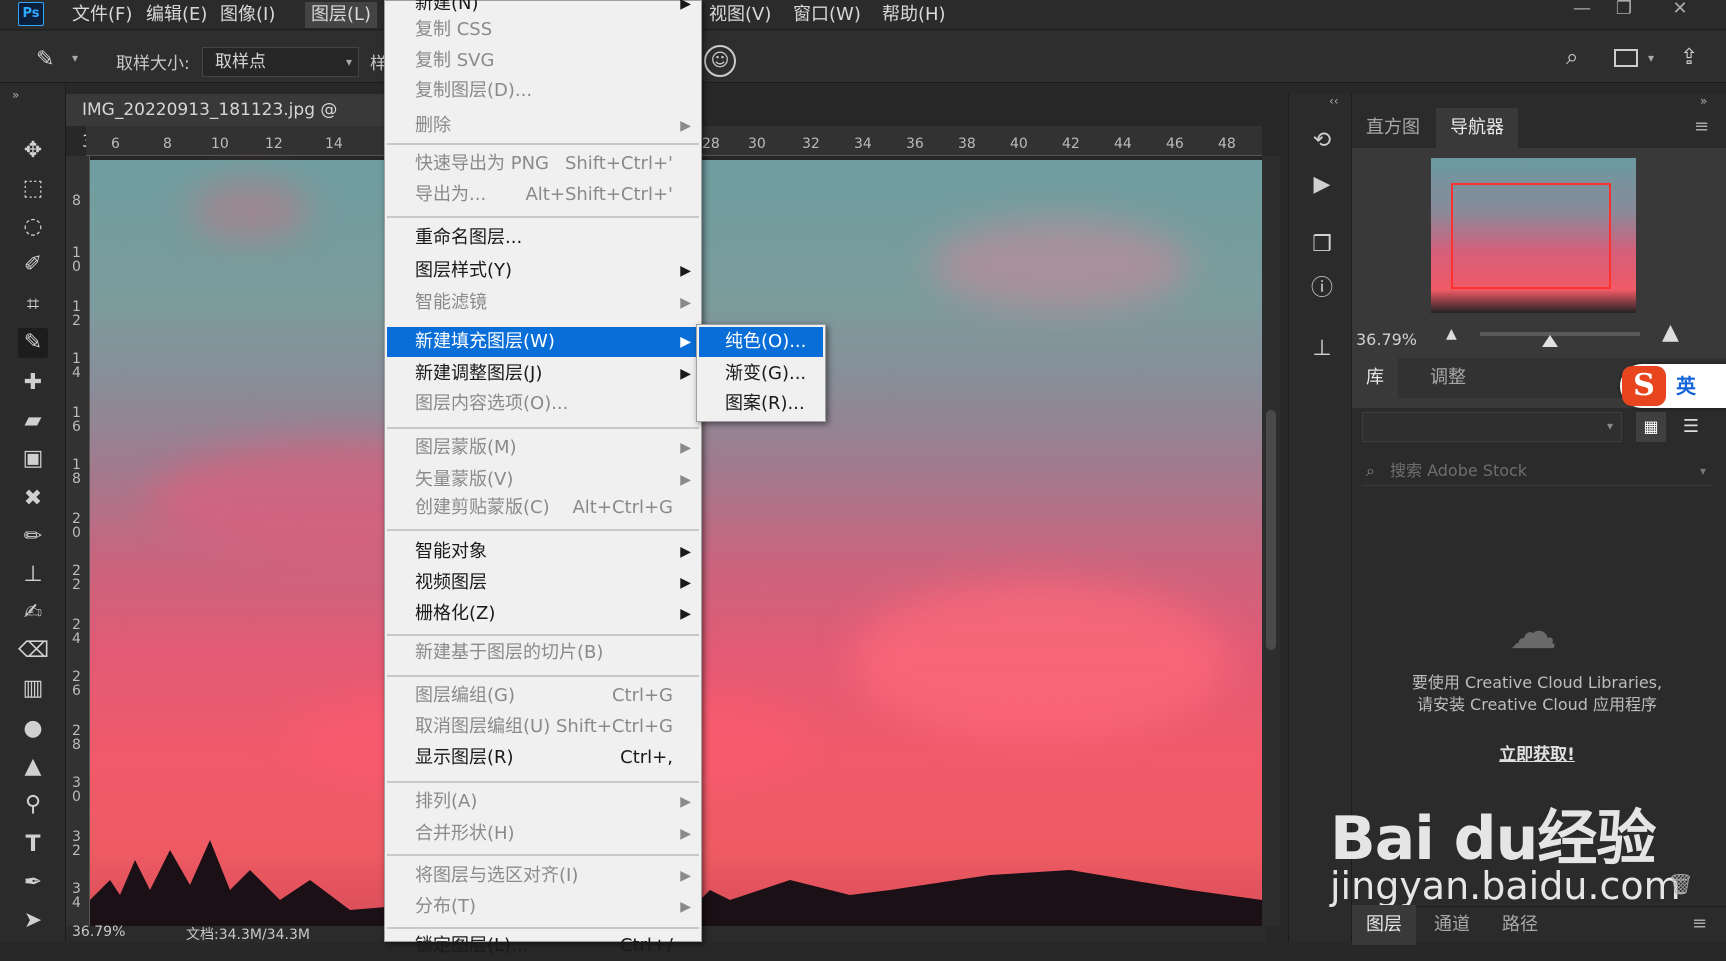 This screenshot has height=961, width=1726. Describe the element at coordinates (1670, 332) in the screenshot. I see `zoom-in-icon: ▲` at that location.